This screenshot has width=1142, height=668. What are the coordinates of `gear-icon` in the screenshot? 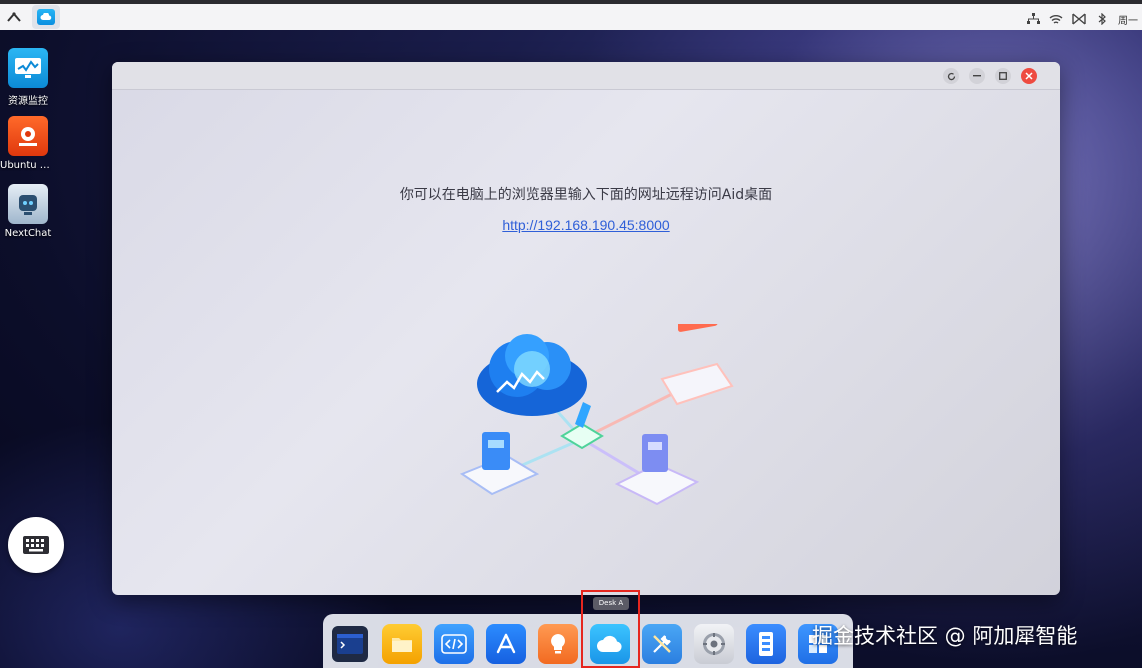 It's located at (714, 644).